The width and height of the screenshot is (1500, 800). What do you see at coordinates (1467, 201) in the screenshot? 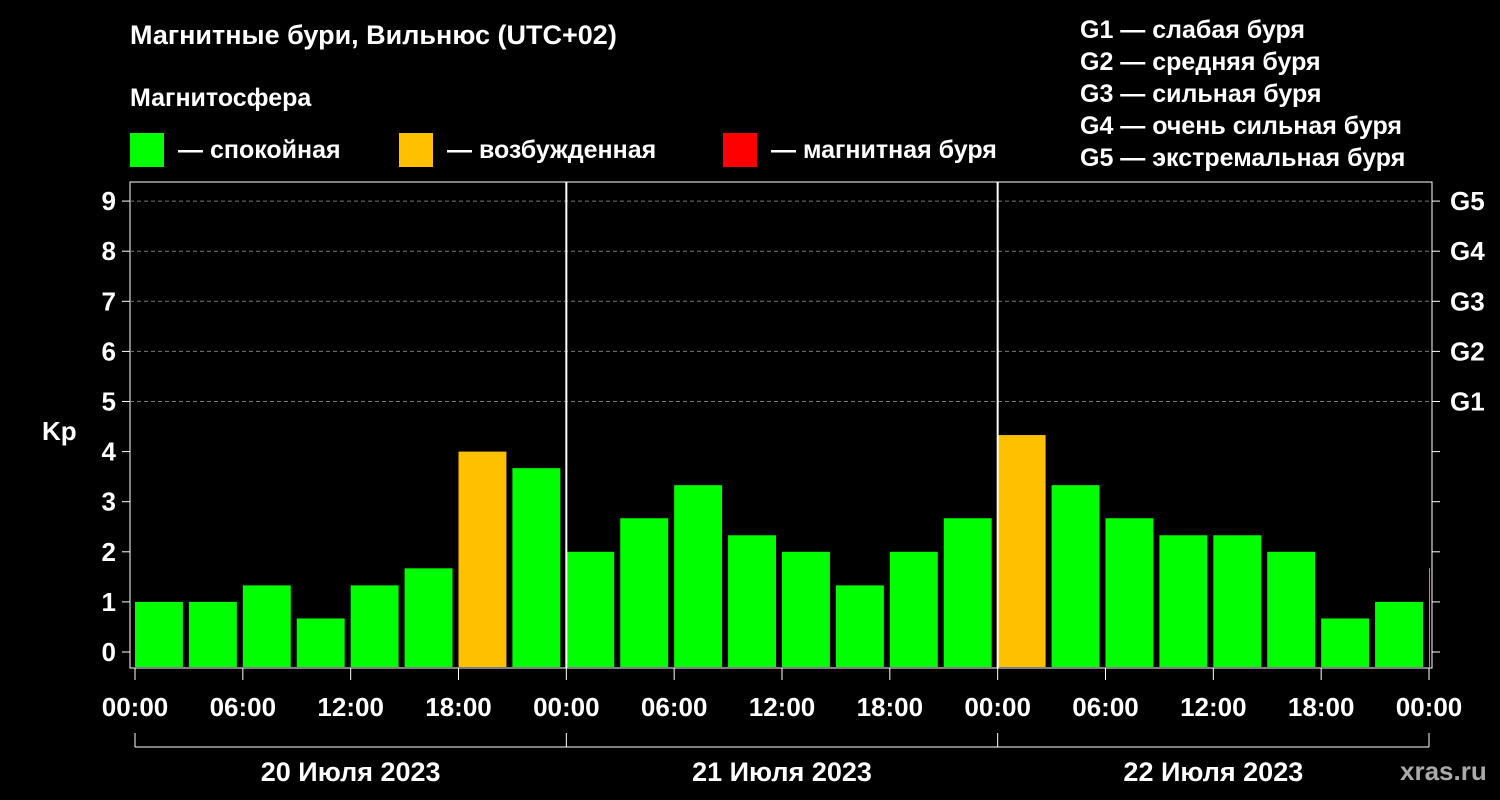
I see `g-level-label: G5` at bounding box center [1467, 201].